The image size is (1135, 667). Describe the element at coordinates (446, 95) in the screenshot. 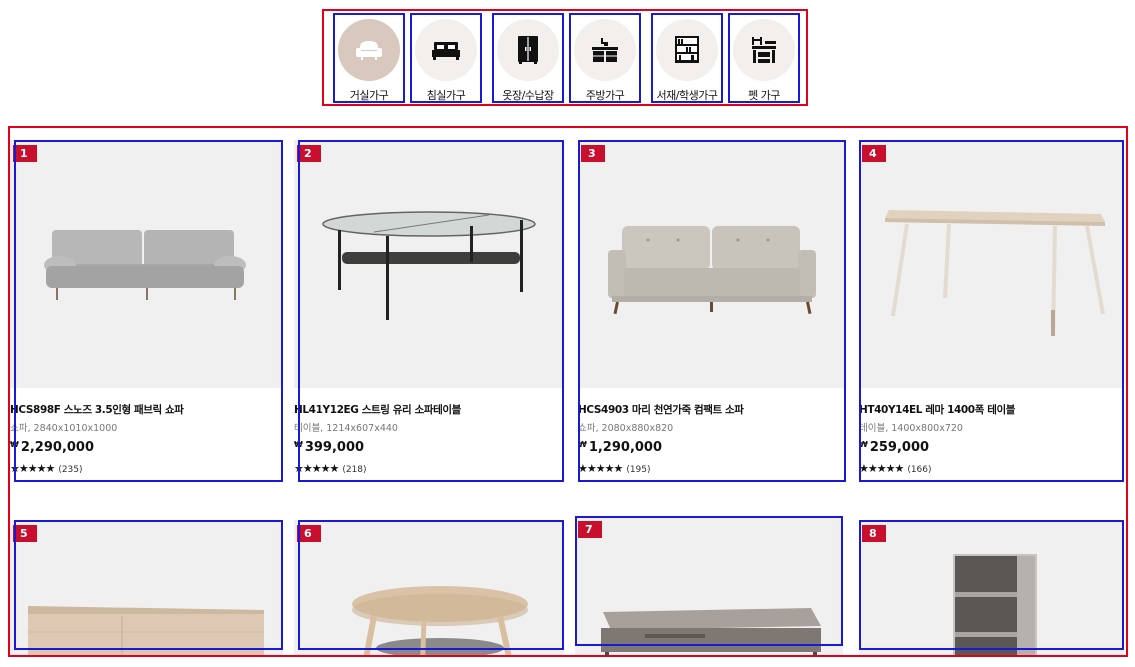

I see `category-label: 침실가구` at that location.